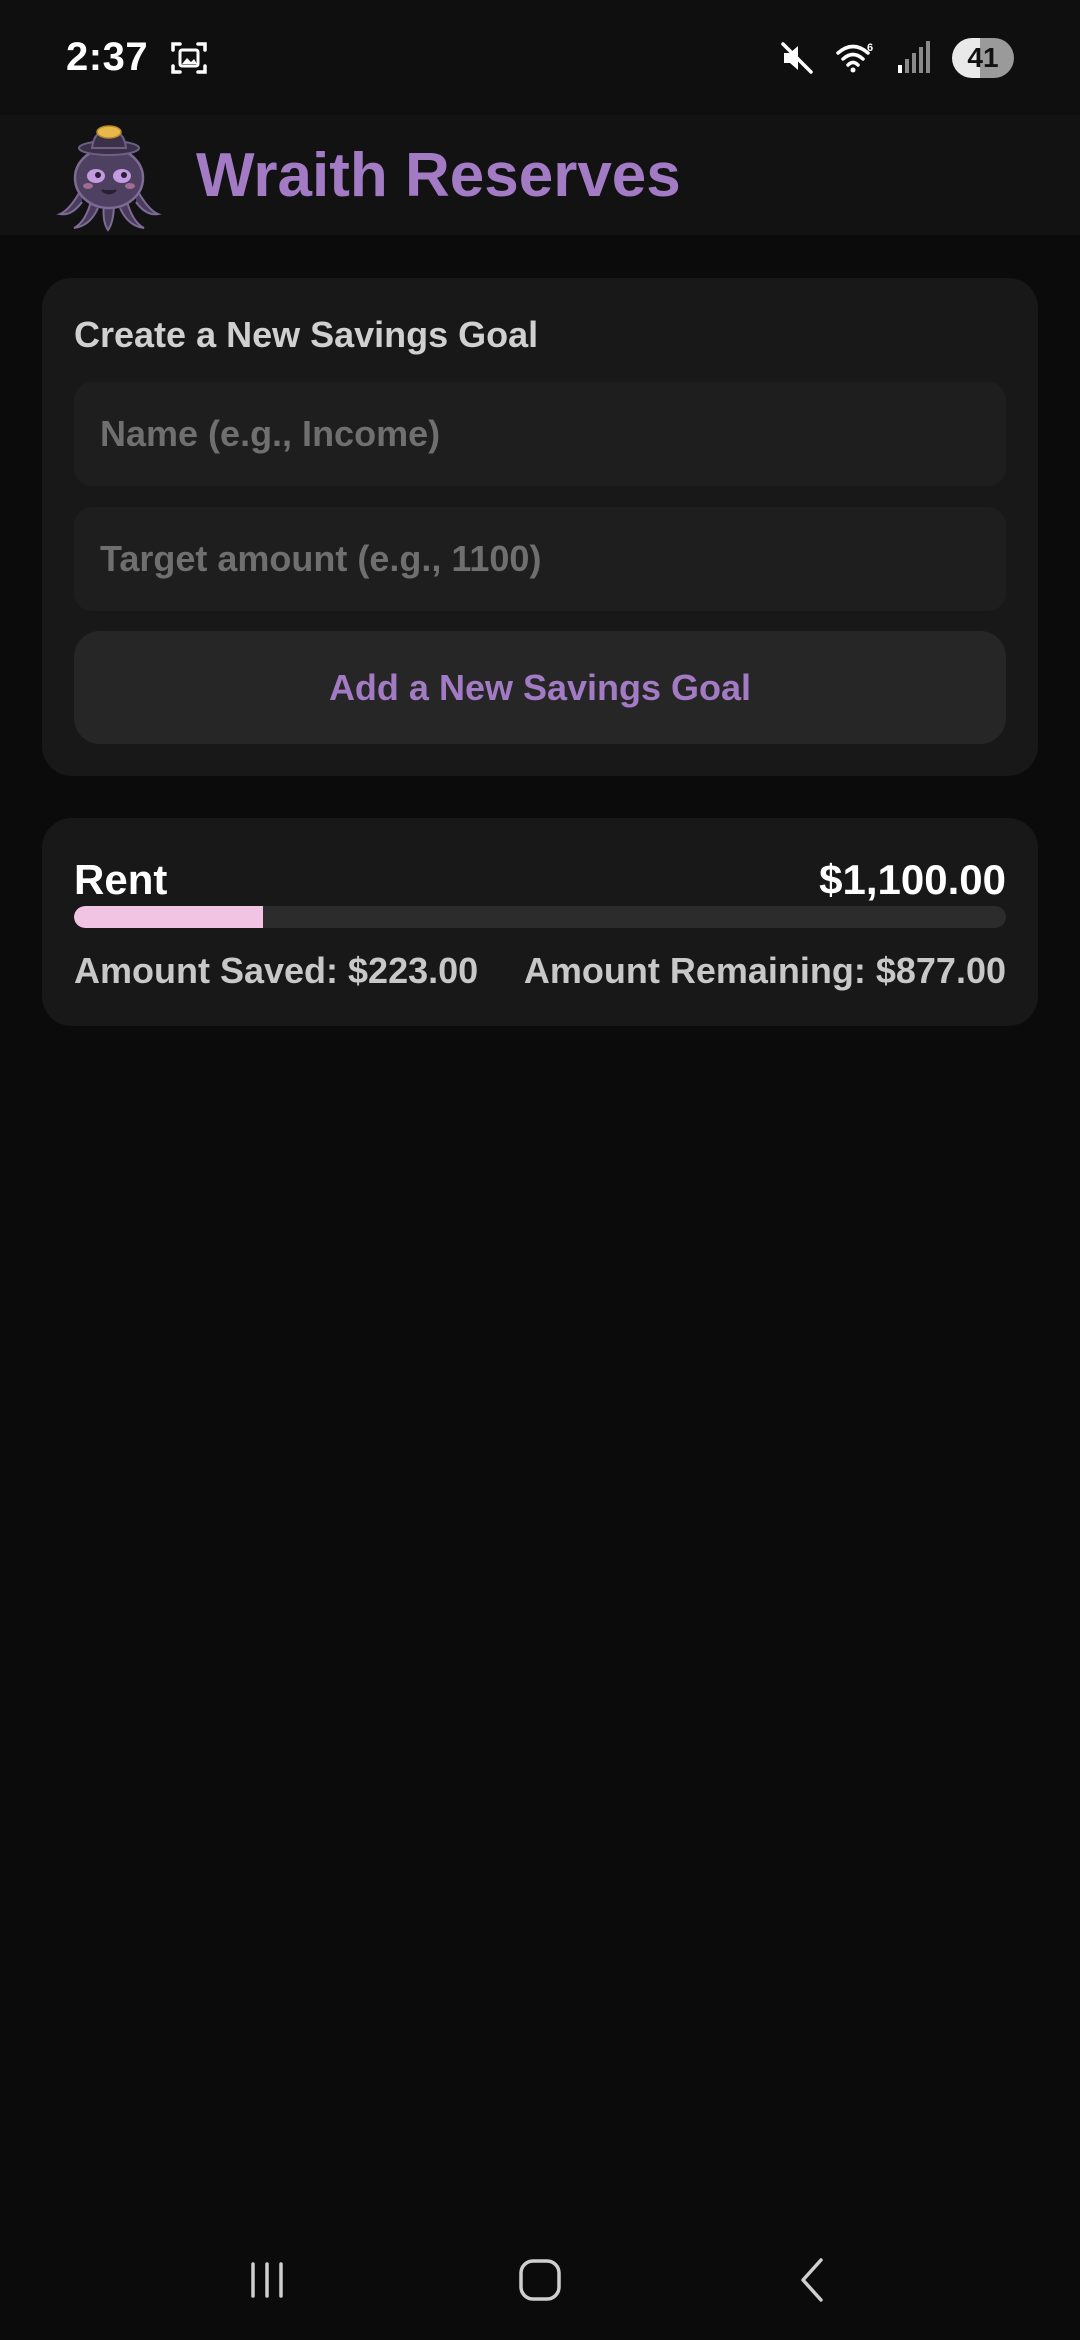 The height and width of the screenshot is (2340, 1080). I want to click on battery-indicator: 41, so click(983, 57).